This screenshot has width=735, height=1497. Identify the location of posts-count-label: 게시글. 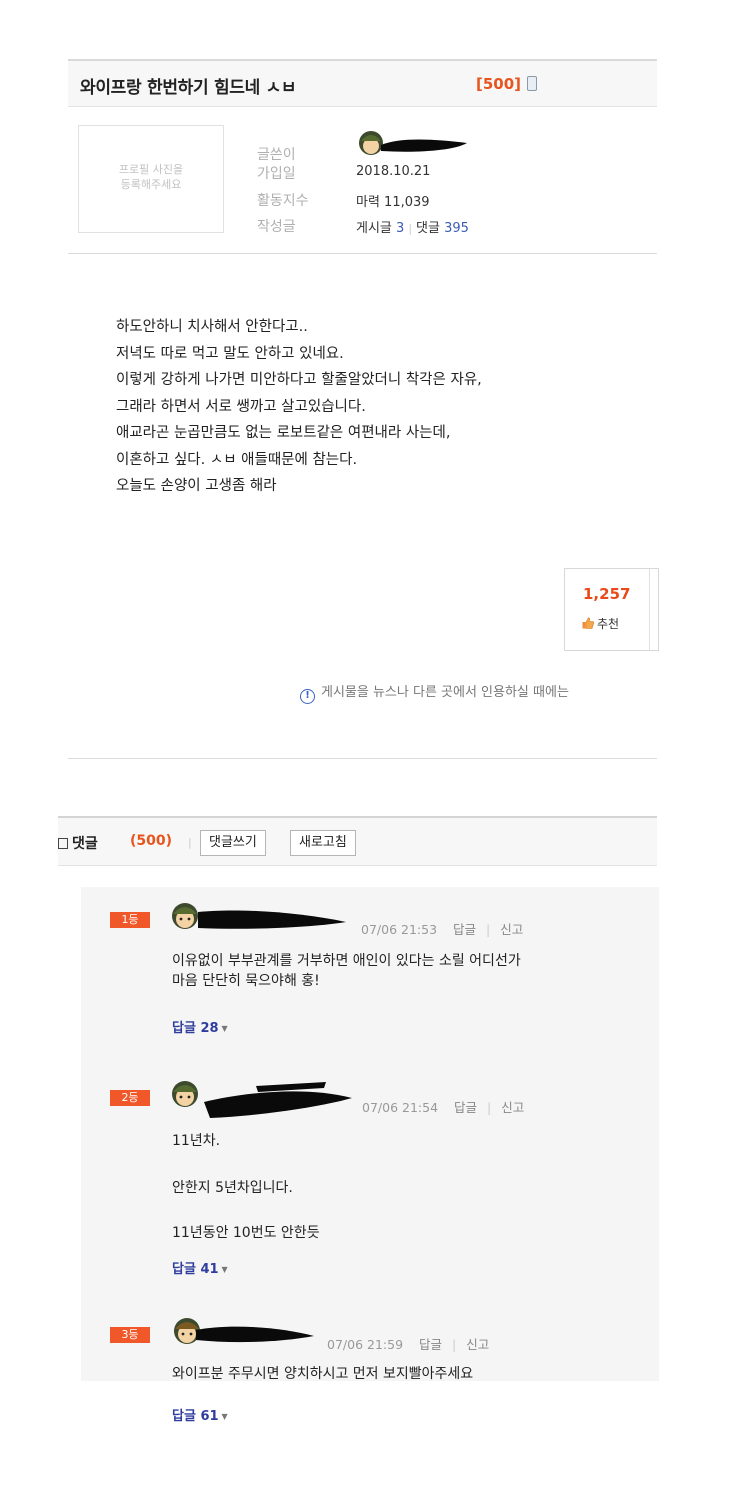
(374, 228).